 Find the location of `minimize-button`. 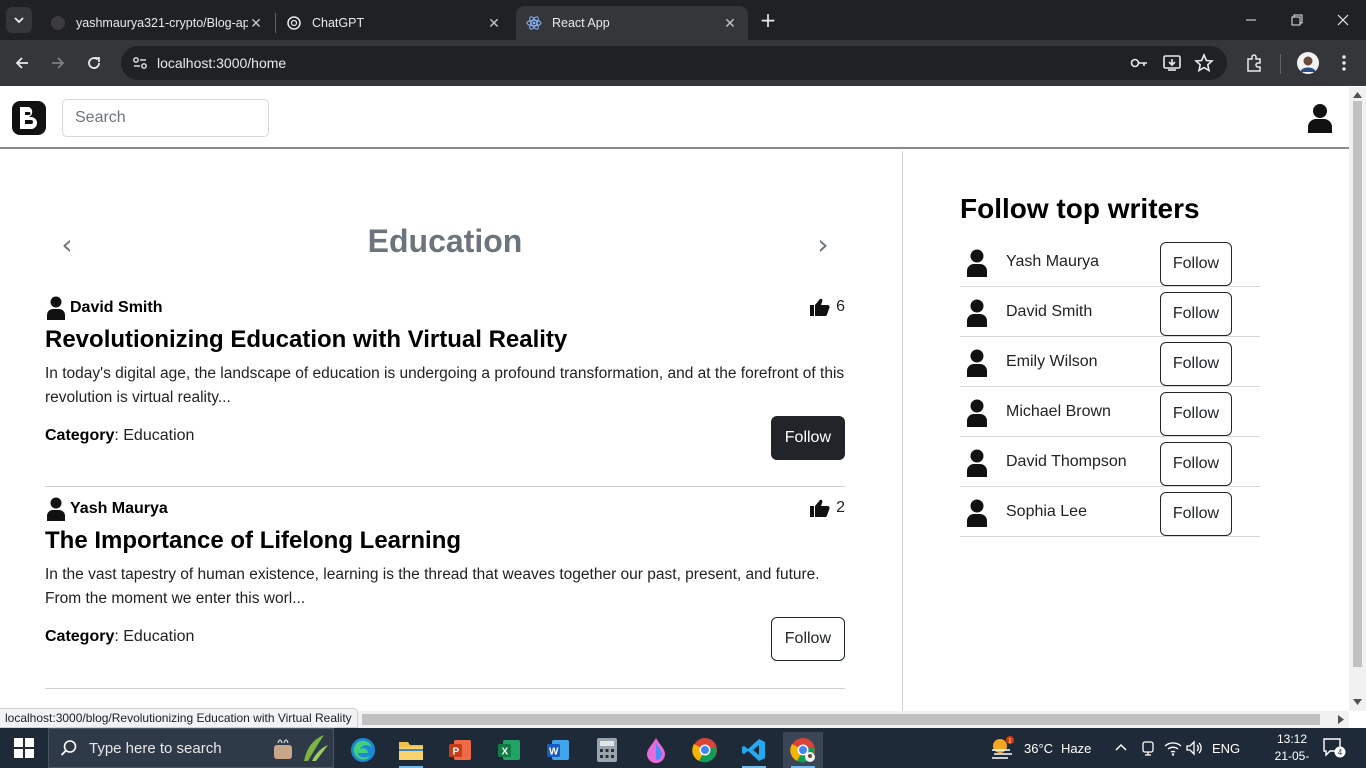

minimize-button is located at coordinates (1251, 20).